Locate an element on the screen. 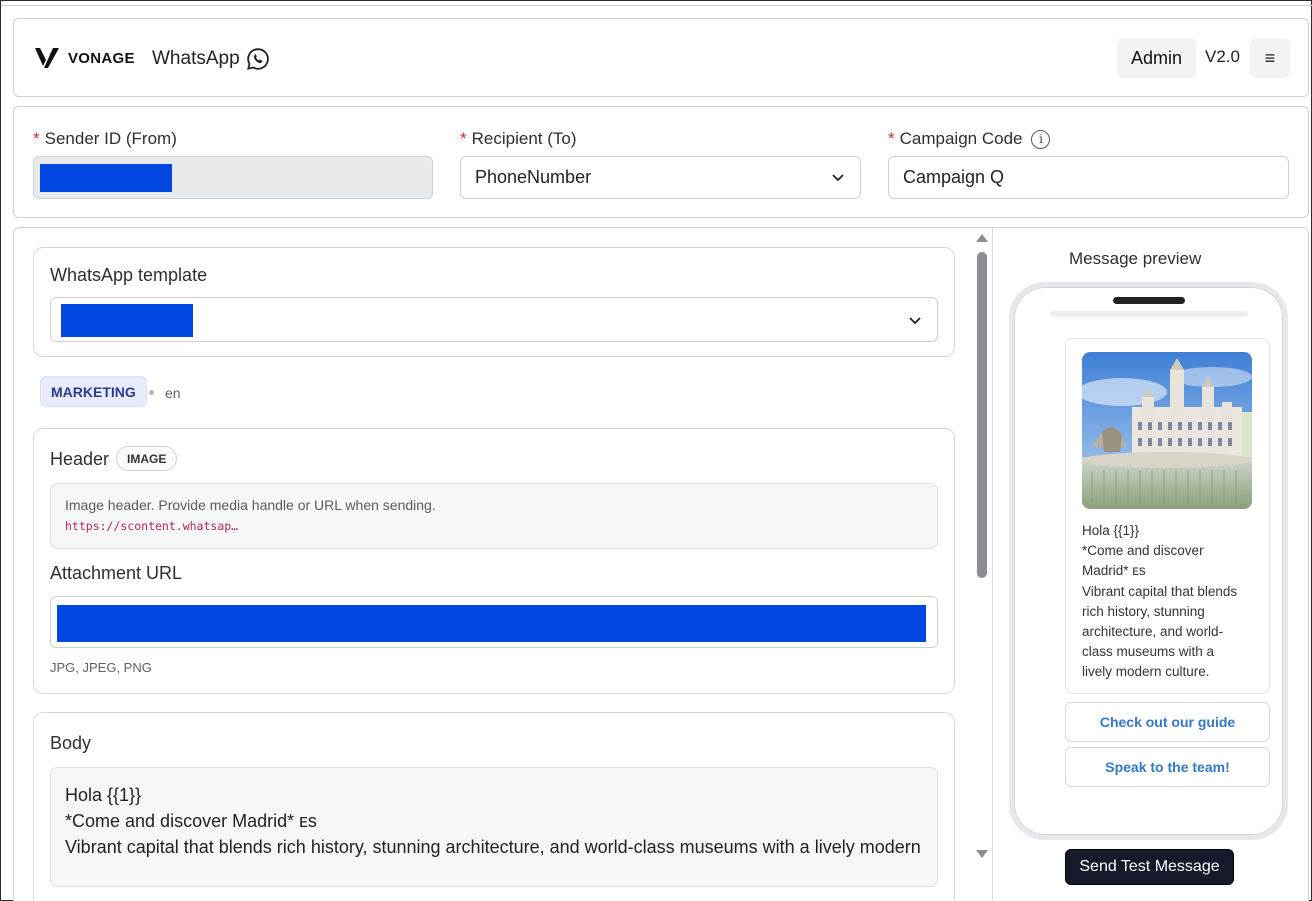 The width and height of the screenshot is (1312, 901). separator-dot is located at coordinates (151, 392).